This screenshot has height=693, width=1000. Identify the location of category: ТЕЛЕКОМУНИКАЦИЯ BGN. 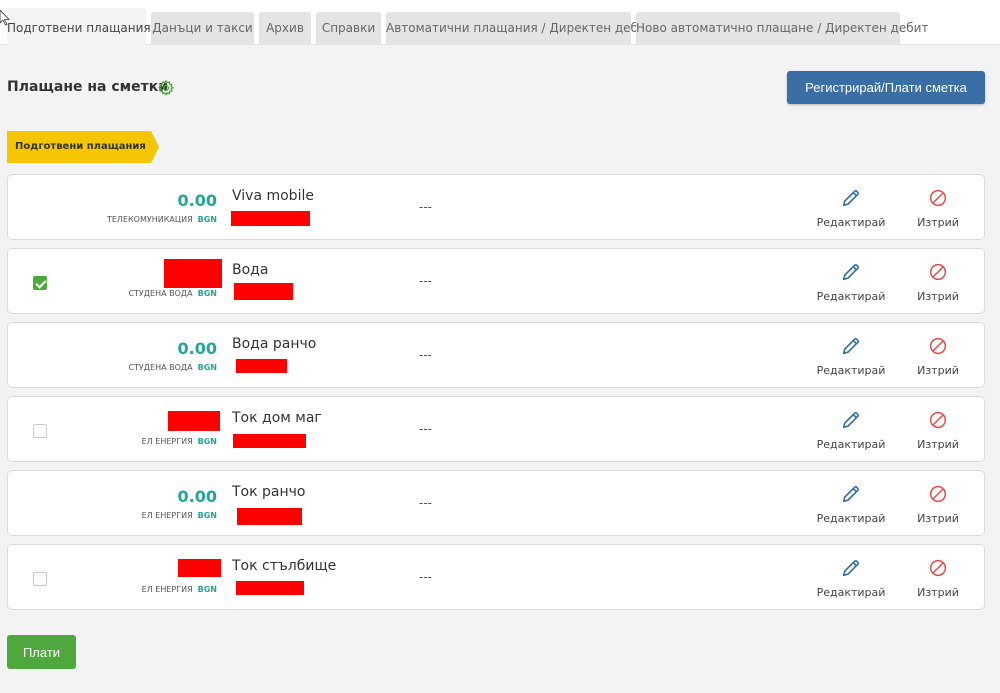
(161, 219).